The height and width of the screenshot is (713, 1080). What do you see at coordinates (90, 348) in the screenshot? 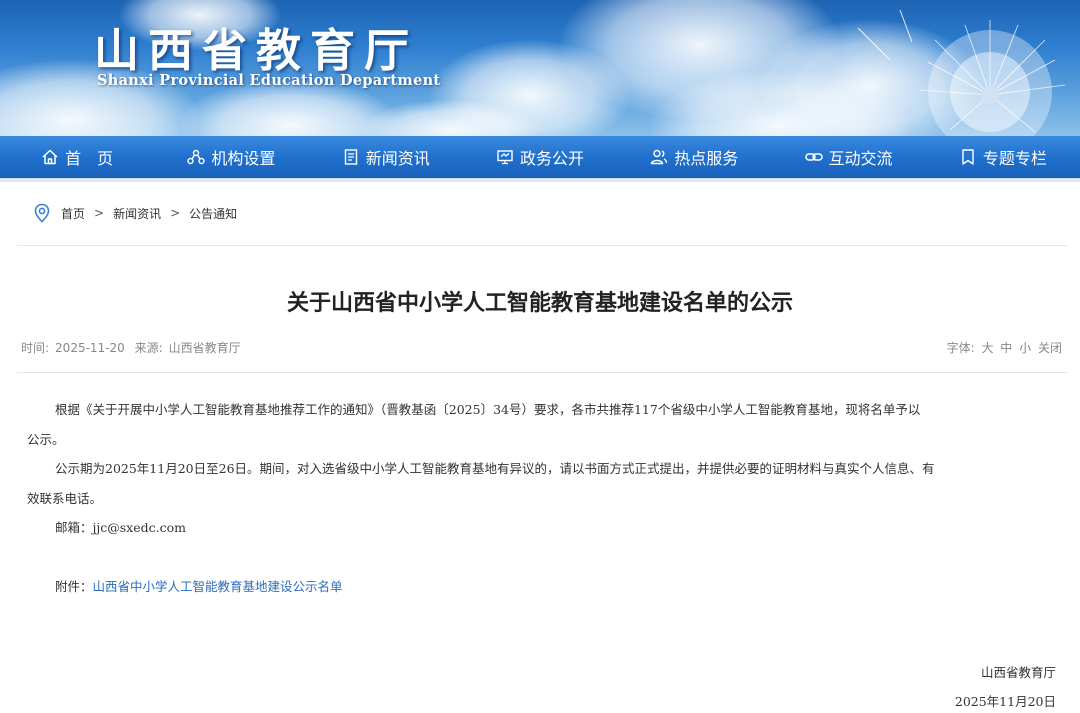
I see `publish-time: 2025-11-20` at bounding box center [90, 348].